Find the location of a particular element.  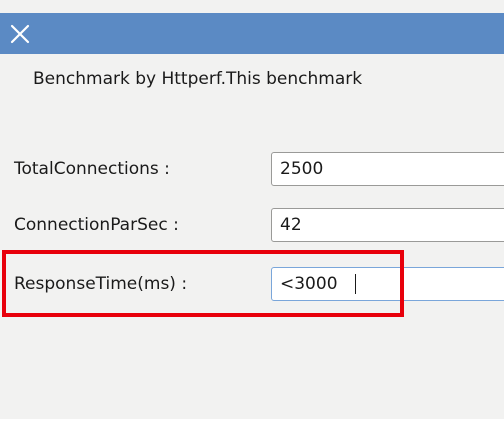

benchmark-description: Benchmark by Httperf.This benchmark is located at coordinates (198, 79).